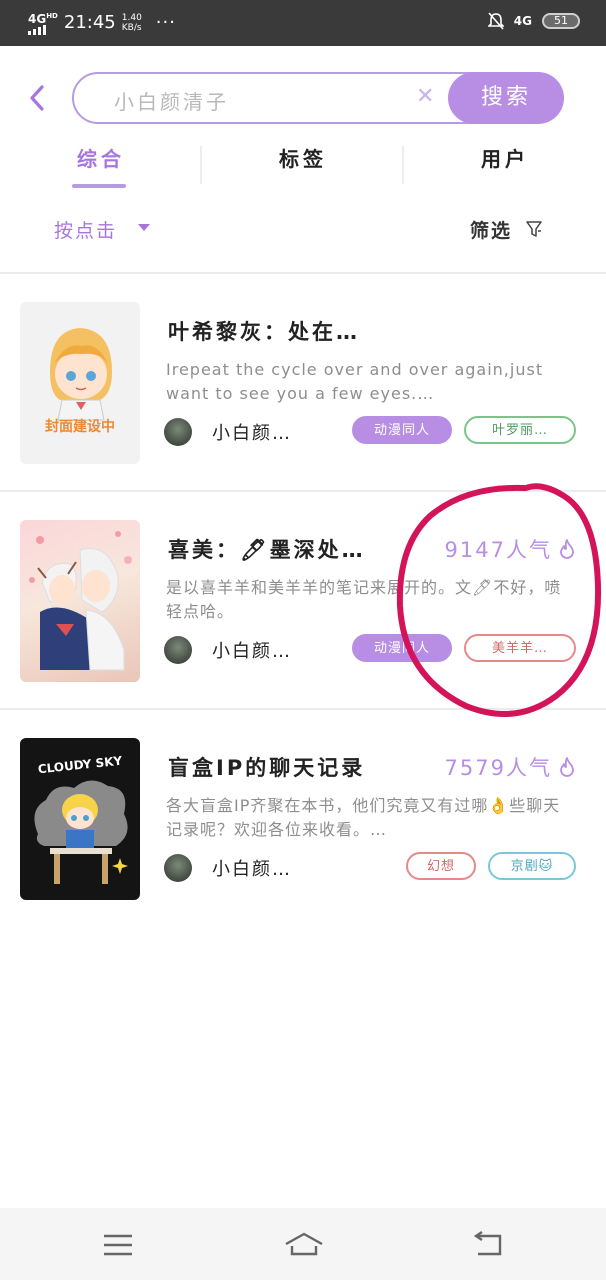  Describe the element at coordinates (37, 19) in the screenshot. I see `network-type: 4G` at that location.